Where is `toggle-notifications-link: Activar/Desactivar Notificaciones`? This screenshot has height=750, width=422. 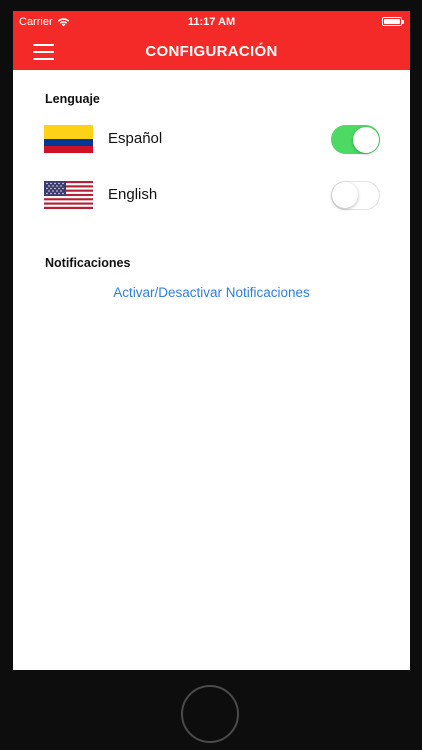
toggle-notifications-link: Activar/Desactivar Notificaciones is located at coordinates (211, 292).